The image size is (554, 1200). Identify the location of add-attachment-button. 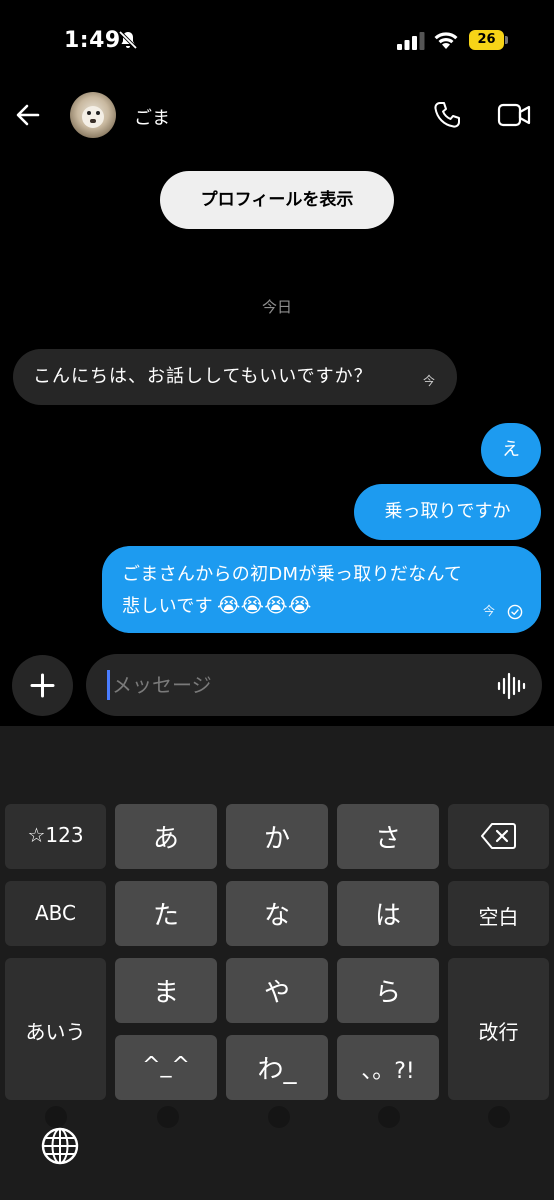
(42, 685).